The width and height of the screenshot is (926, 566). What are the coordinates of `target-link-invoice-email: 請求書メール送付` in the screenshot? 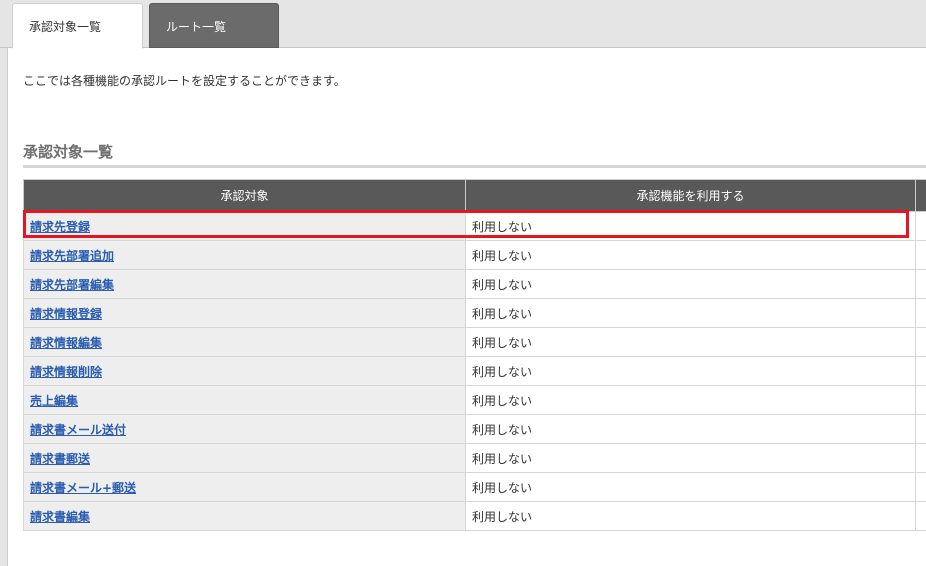 It's located at (78, 430).